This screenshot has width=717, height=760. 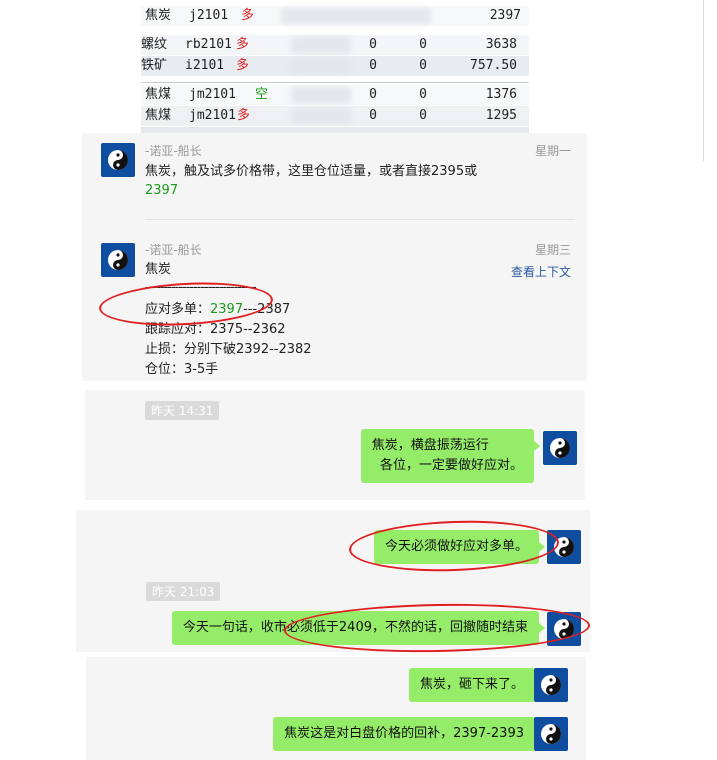 I want to click on blurred-area, so click(x=356, y=16).